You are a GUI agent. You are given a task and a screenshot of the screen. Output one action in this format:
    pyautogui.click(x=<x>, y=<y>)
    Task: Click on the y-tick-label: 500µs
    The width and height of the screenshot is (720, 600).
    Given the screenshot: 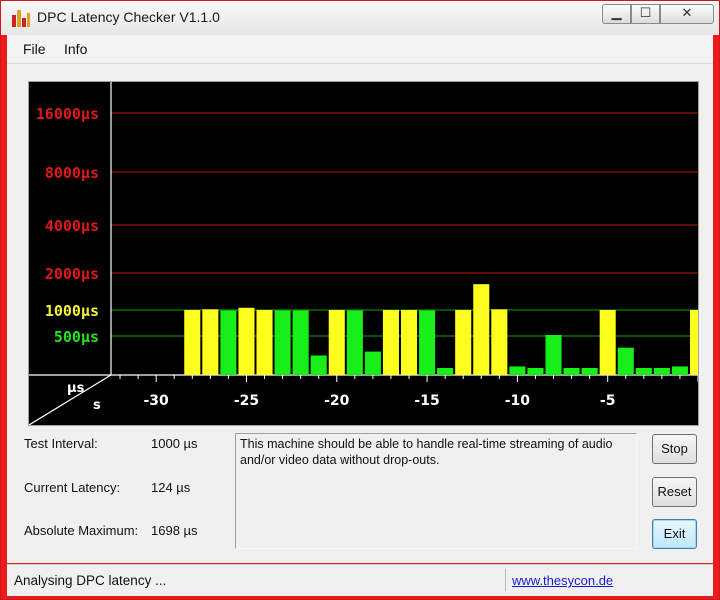 What is the action you would take?
    pyautogui.click(x=76, y=337)
    